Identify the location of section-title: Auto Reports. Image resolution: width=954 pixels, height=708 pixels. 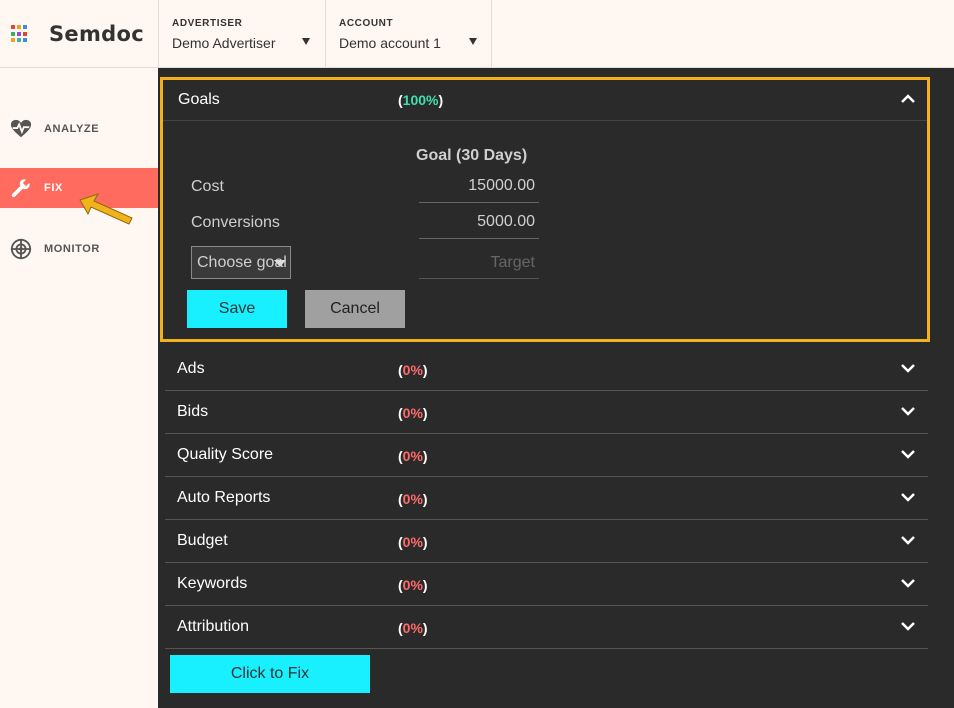
(224, 497).